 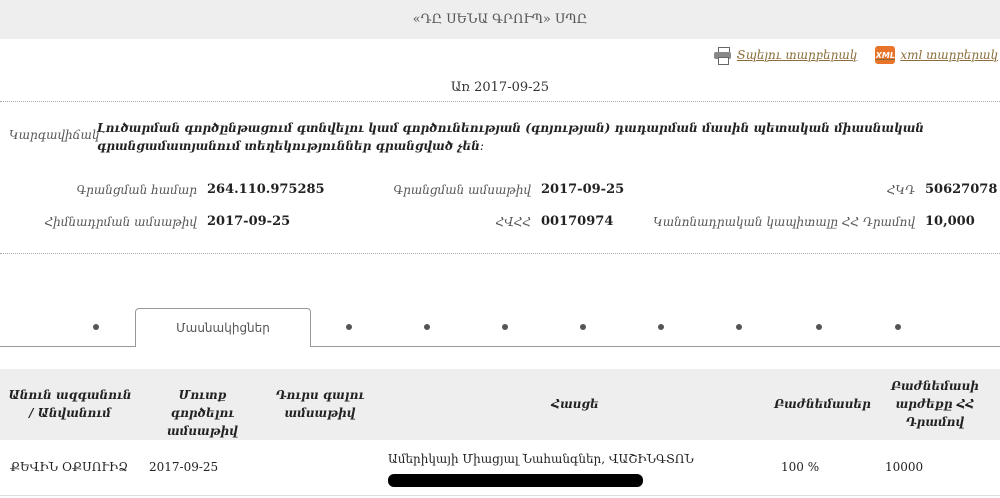 I want to click on column-header-shares: Բաժնեմասեր, so click(x=822, y=404).